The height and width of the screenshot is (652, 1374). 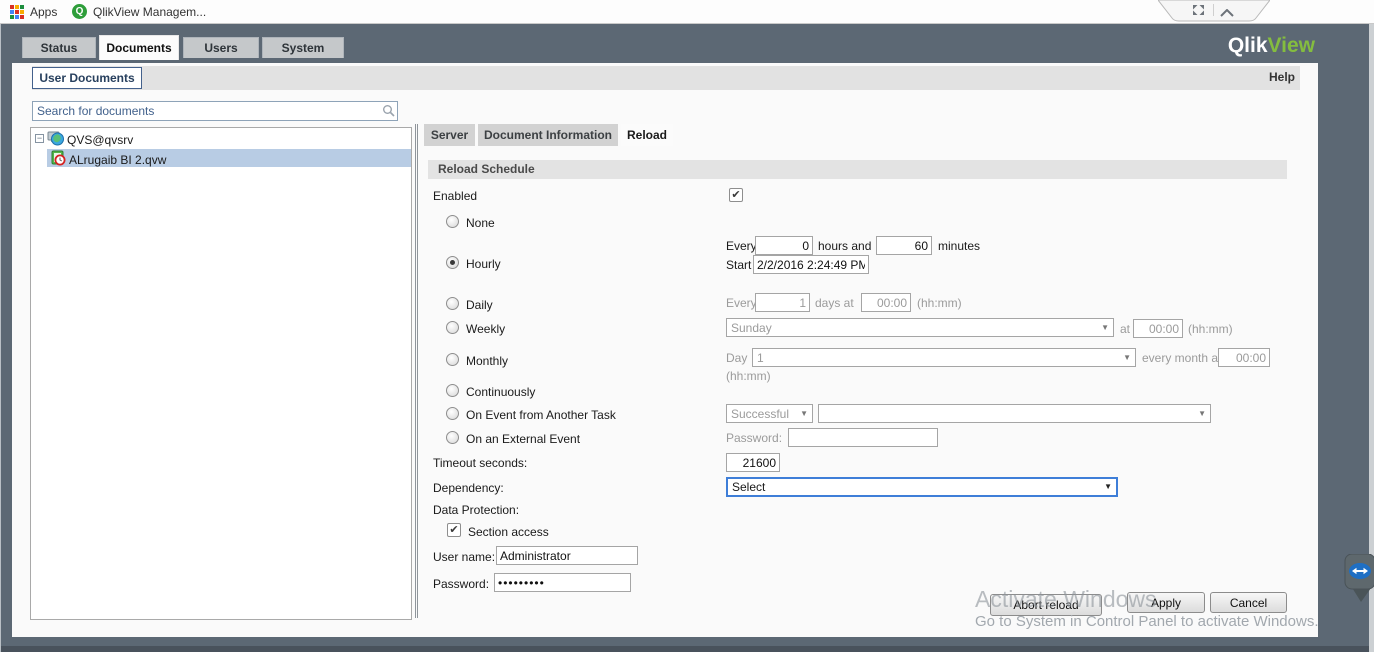 I want to click on external-password-input, so click(x=863, y=437).